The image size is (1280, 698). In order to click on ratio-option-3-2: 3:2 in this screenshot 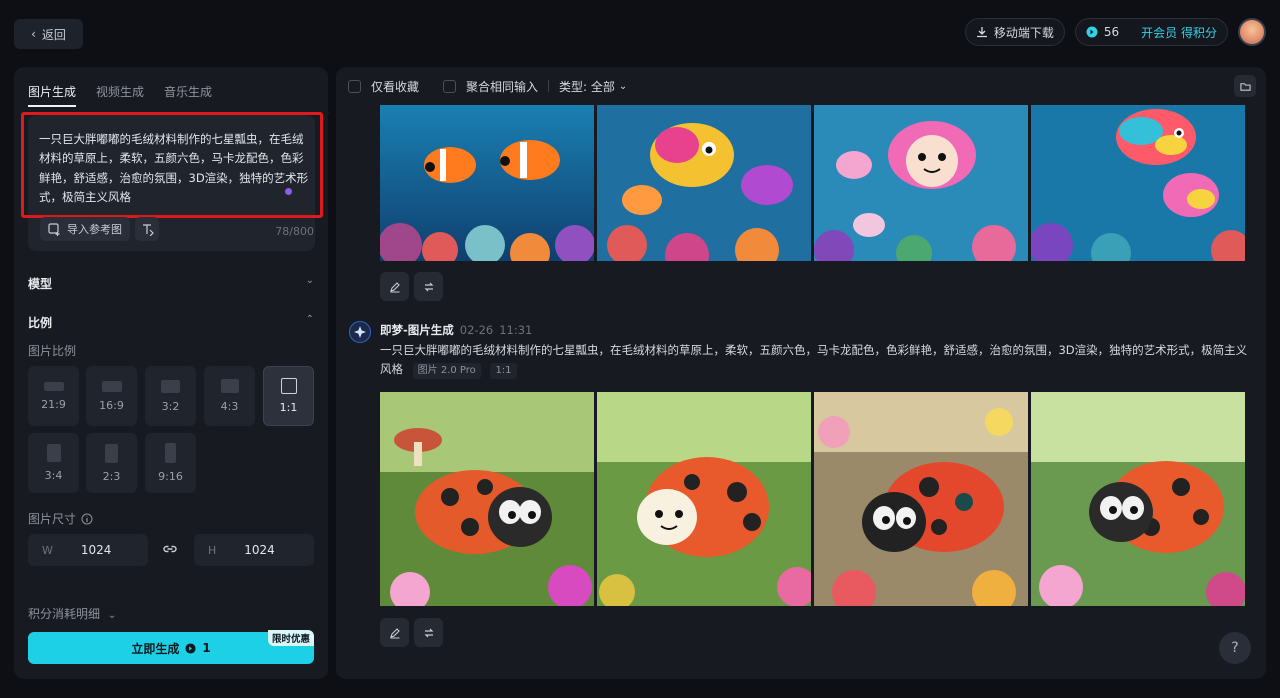, I will do `click(170, 396)`.